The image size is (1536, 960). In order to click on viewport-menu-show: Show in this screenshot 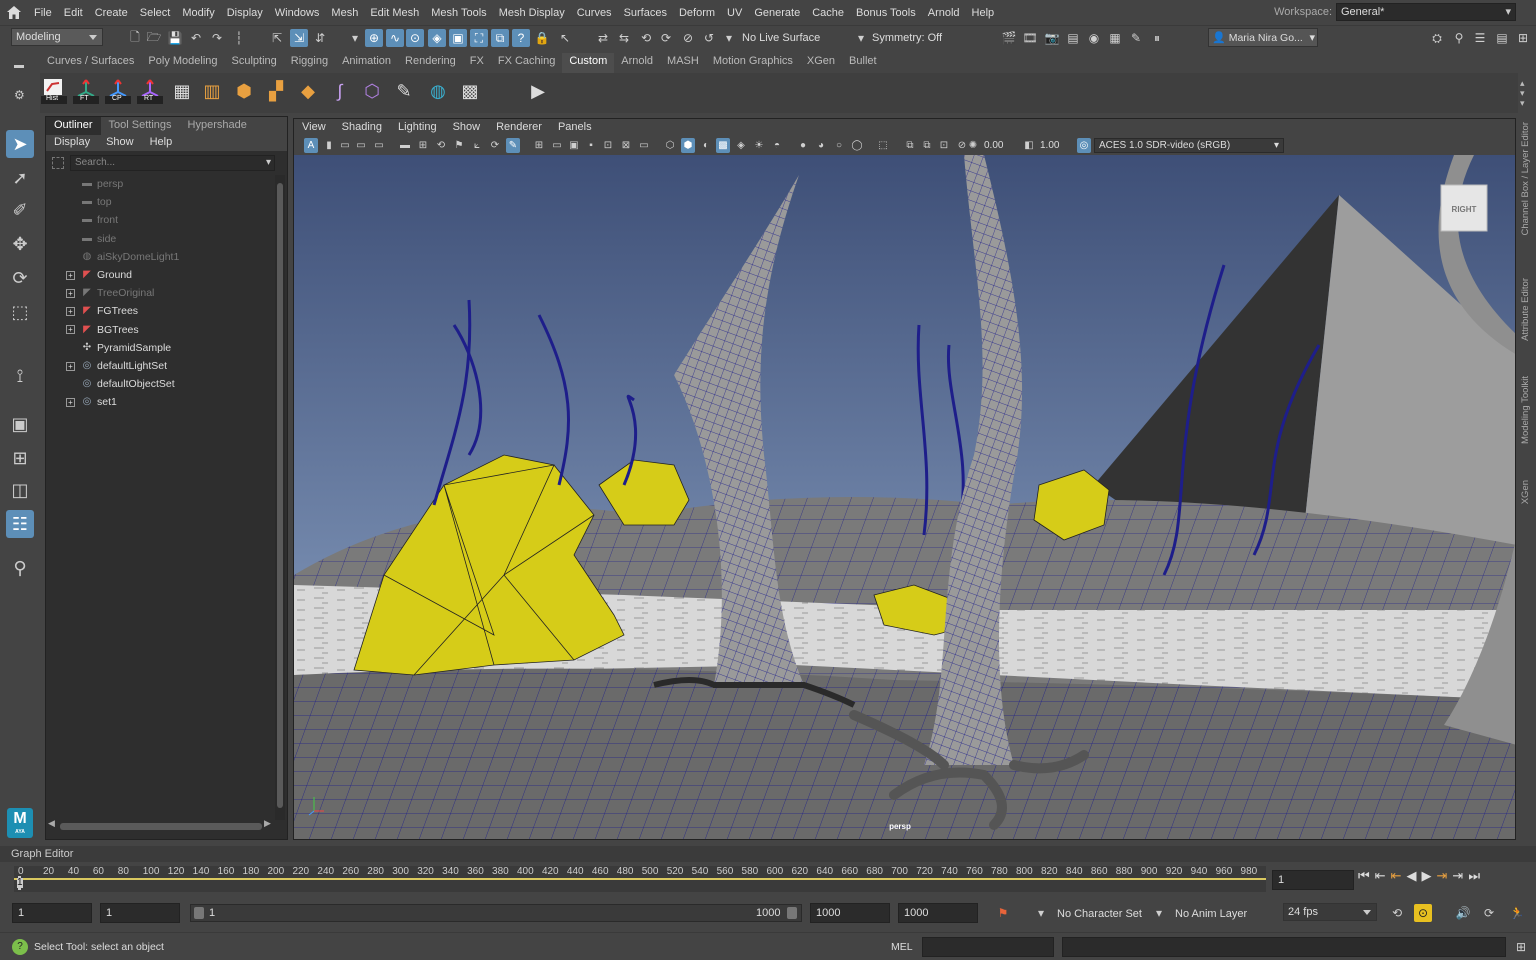, I will do `click(467, 128)`.